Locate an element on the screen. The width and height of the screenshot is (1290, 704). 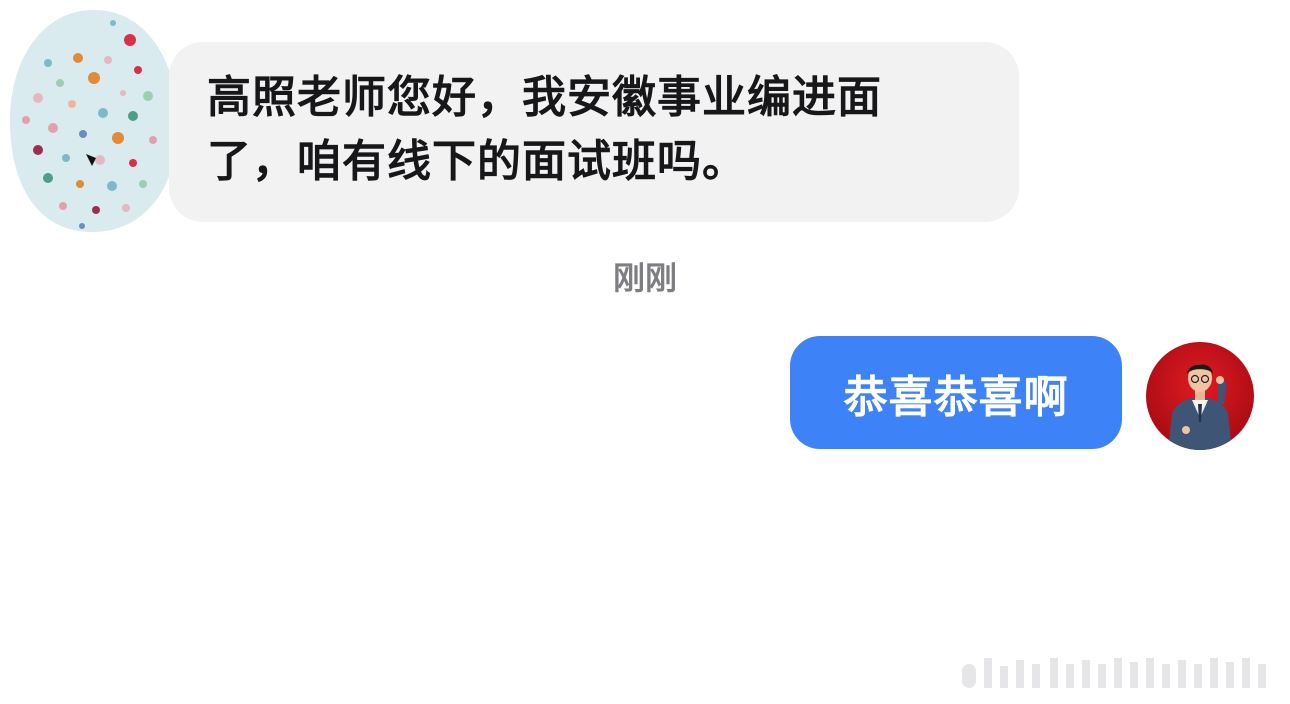
sender-avatar is located at coordinates (94, 121).